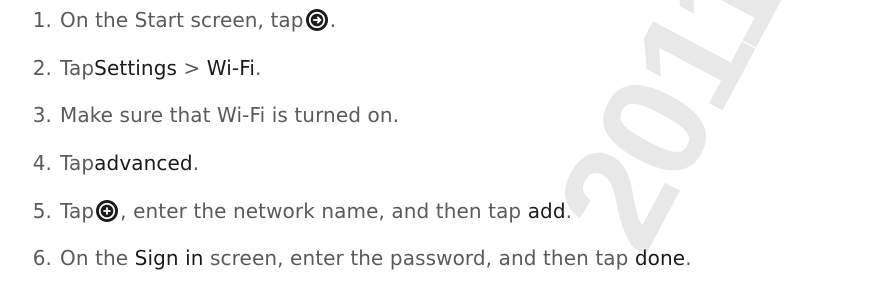  I want to click on step-text-middle: , enter the network name, and then tap, so click(324, 211).